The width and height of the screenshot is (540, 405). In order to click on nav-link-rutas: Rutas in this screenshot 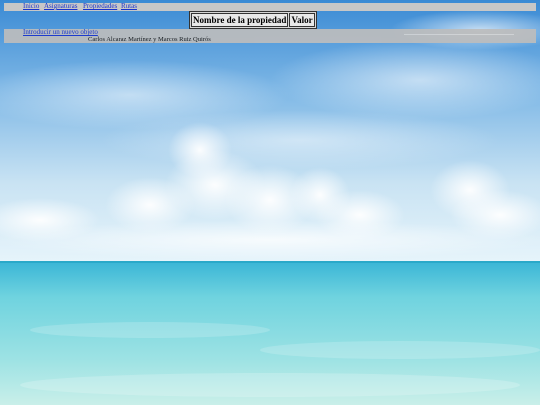, I will do `click(129, 6)`.